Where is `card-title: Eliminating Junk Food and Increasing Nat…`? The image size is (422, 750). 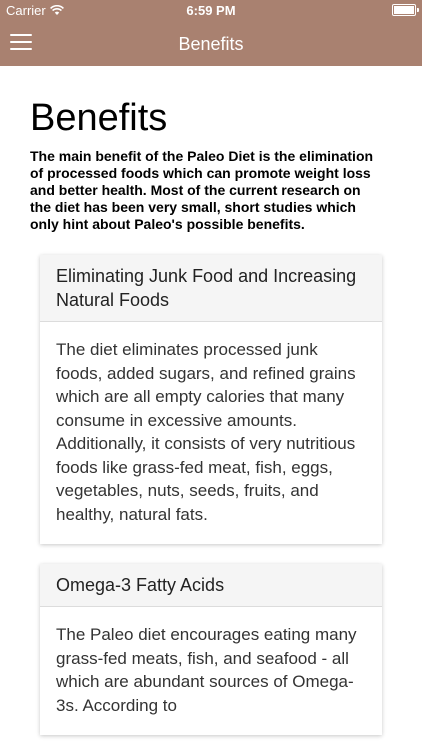 card-title: Eliminating Junk Food and Increasing Nat… is located at coordinates (211, 288).